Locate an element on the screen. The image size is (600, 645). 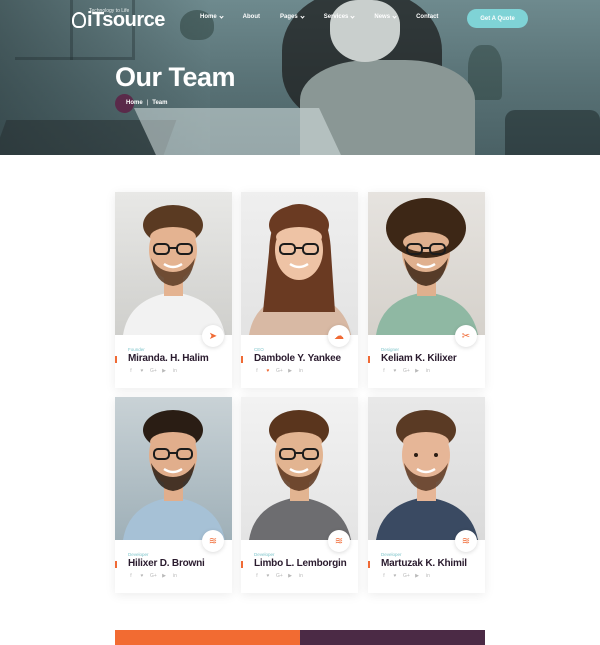
team-member-name: Miranda. H. Halim is located at coordinates (168, 358).